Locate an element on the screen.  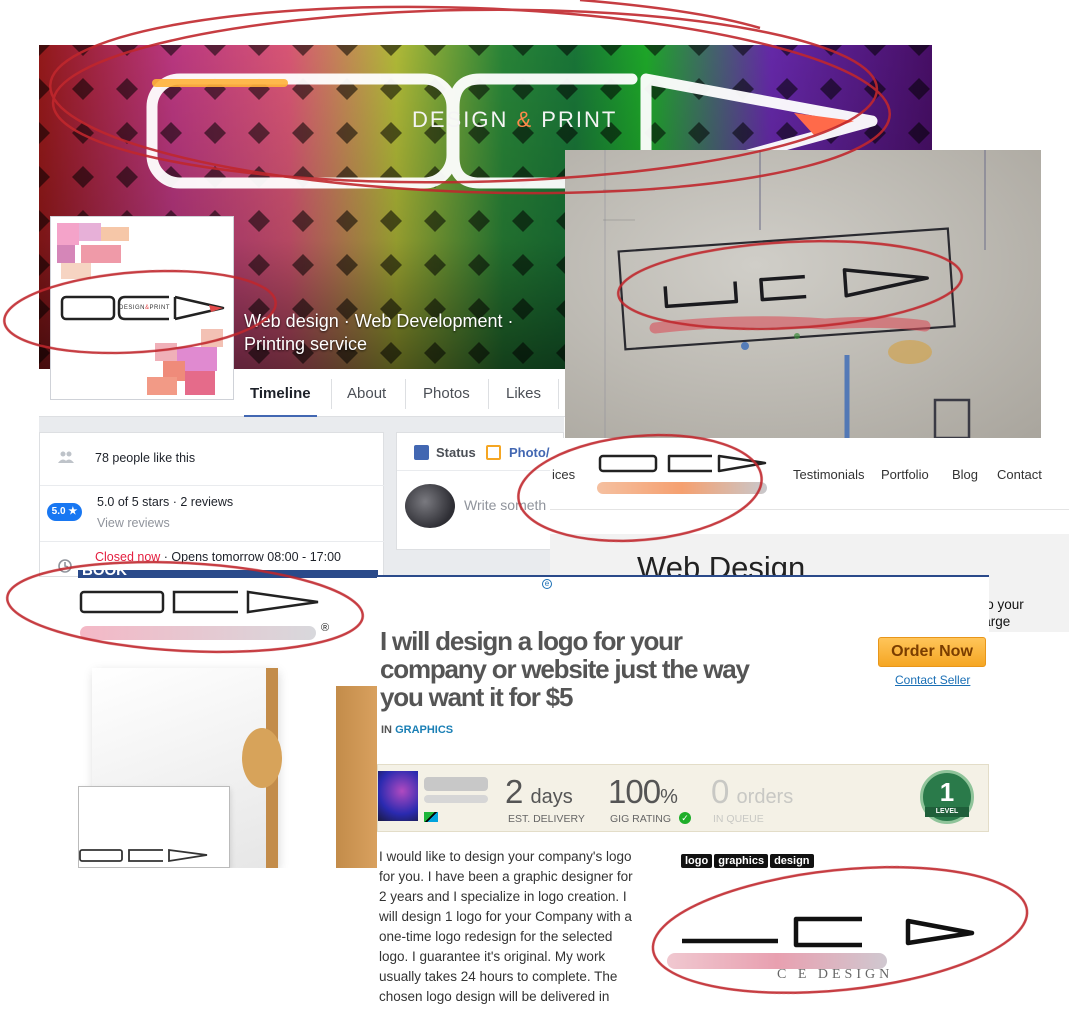
contact-seller-link: Contact Seller is located at coordinates (932, 680).